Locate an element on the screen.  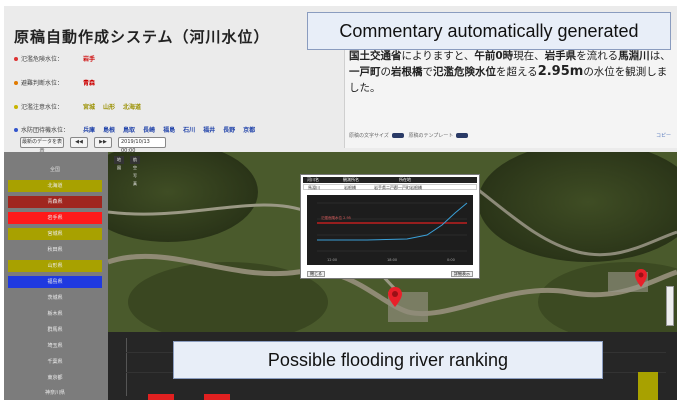
template-toggle is located at coordinates (462, 135).